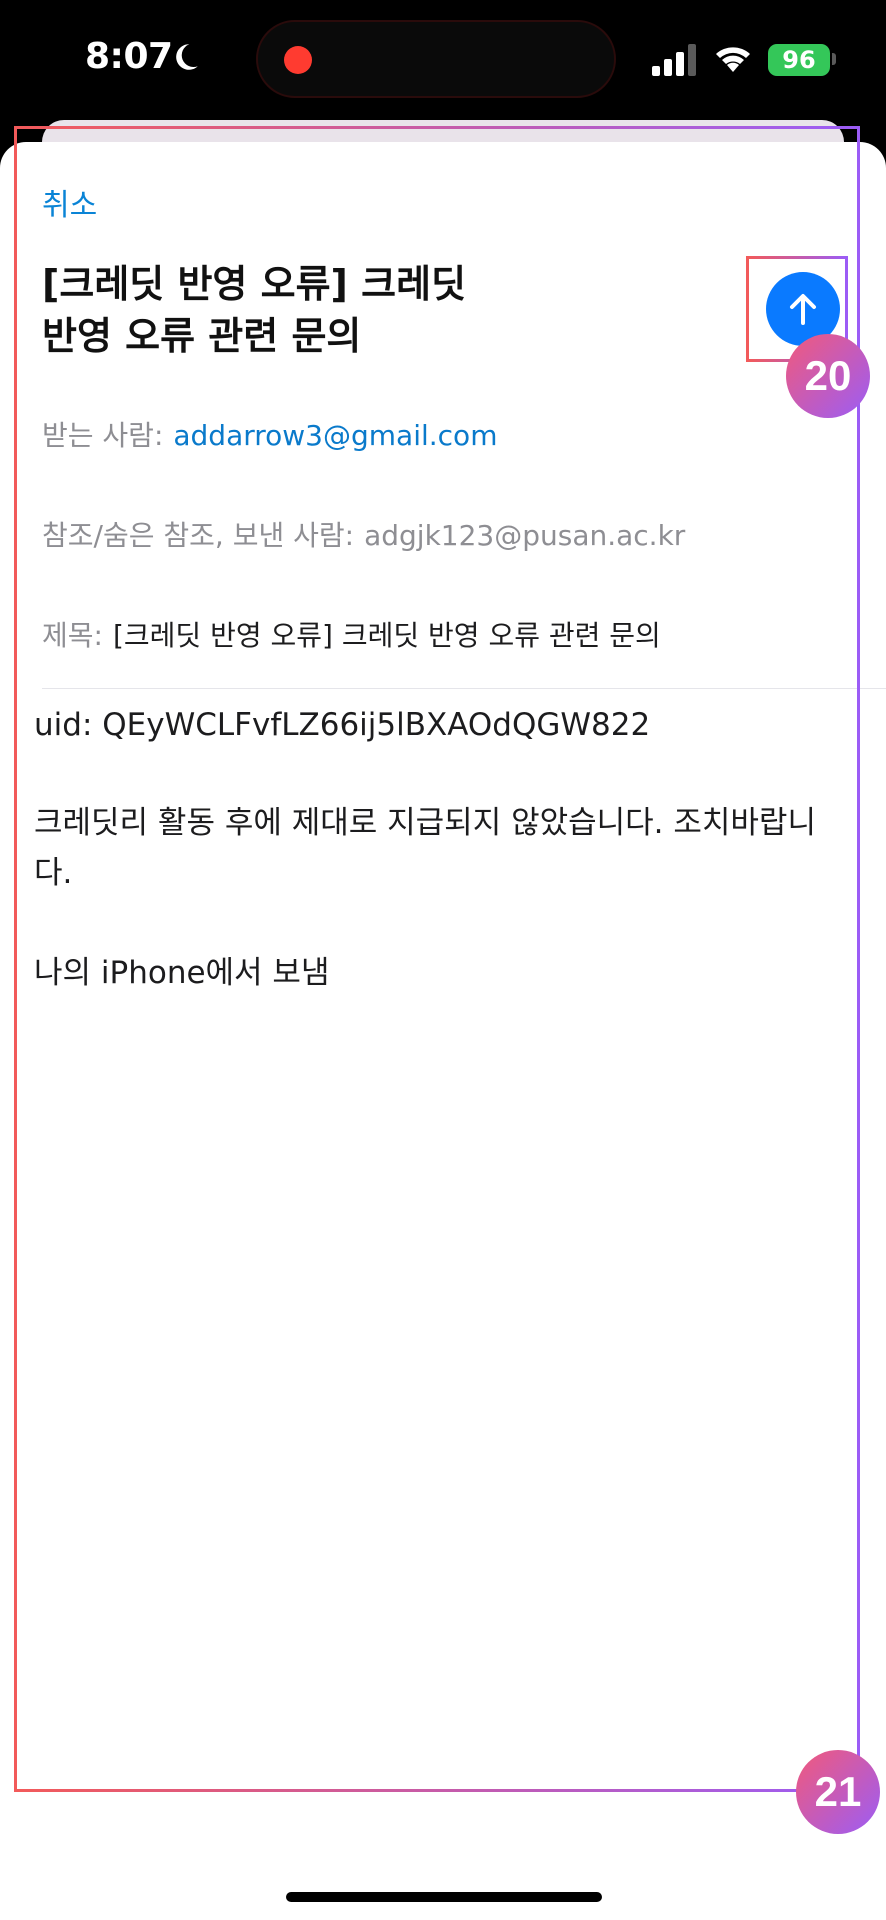 The height and width of the screenshot is (1920, 886). Describe the element at coordinates (464, 688) in the screenshot. I see `header-divider` at that location.